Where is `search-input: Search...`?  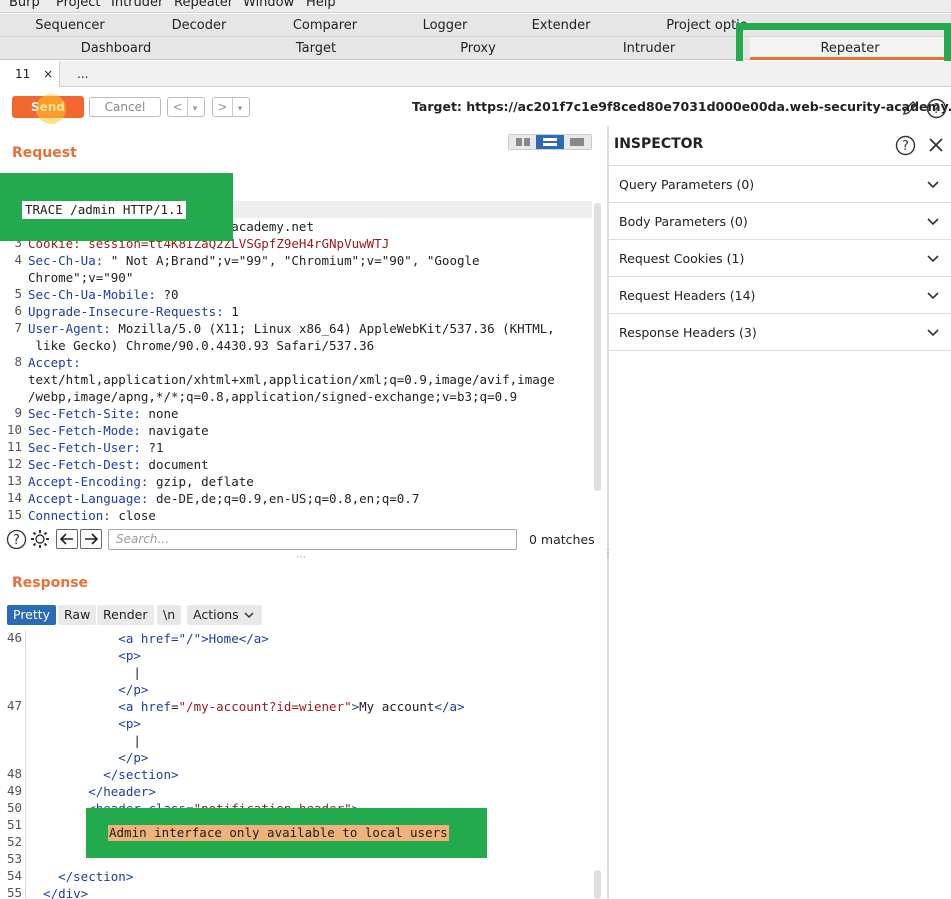 search-input: Search... is located at coordinates (312, 539).